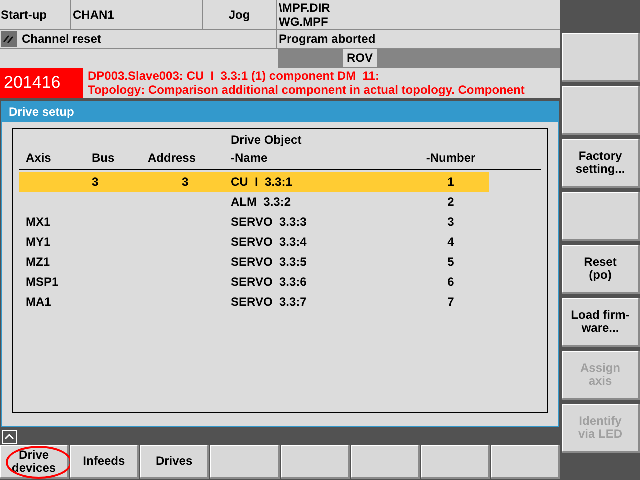 This screenshot has height=480, width=640. I want to click on table-row: MY1 SERVO_3.3:4 4, so click(254, 242).